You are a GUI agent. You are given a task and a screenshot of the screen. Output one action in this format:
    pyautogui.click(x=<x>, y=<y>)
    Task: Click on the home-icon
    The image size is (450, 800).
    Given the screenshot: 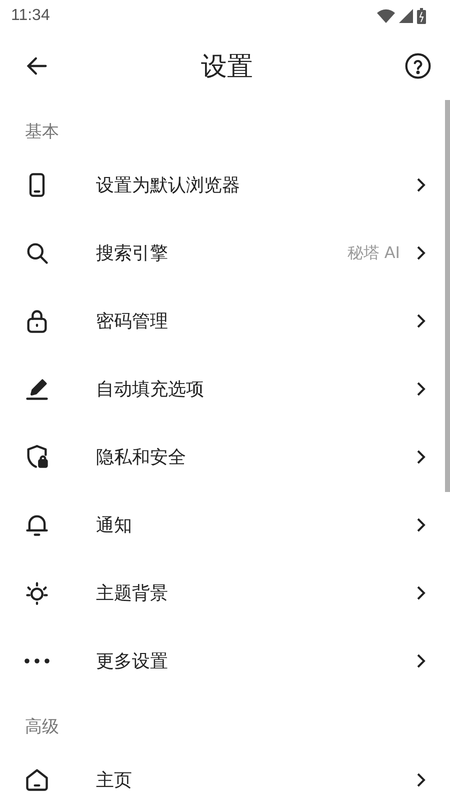 What is the action you would take?
    pyautogui.click(x=37, y=780)
    